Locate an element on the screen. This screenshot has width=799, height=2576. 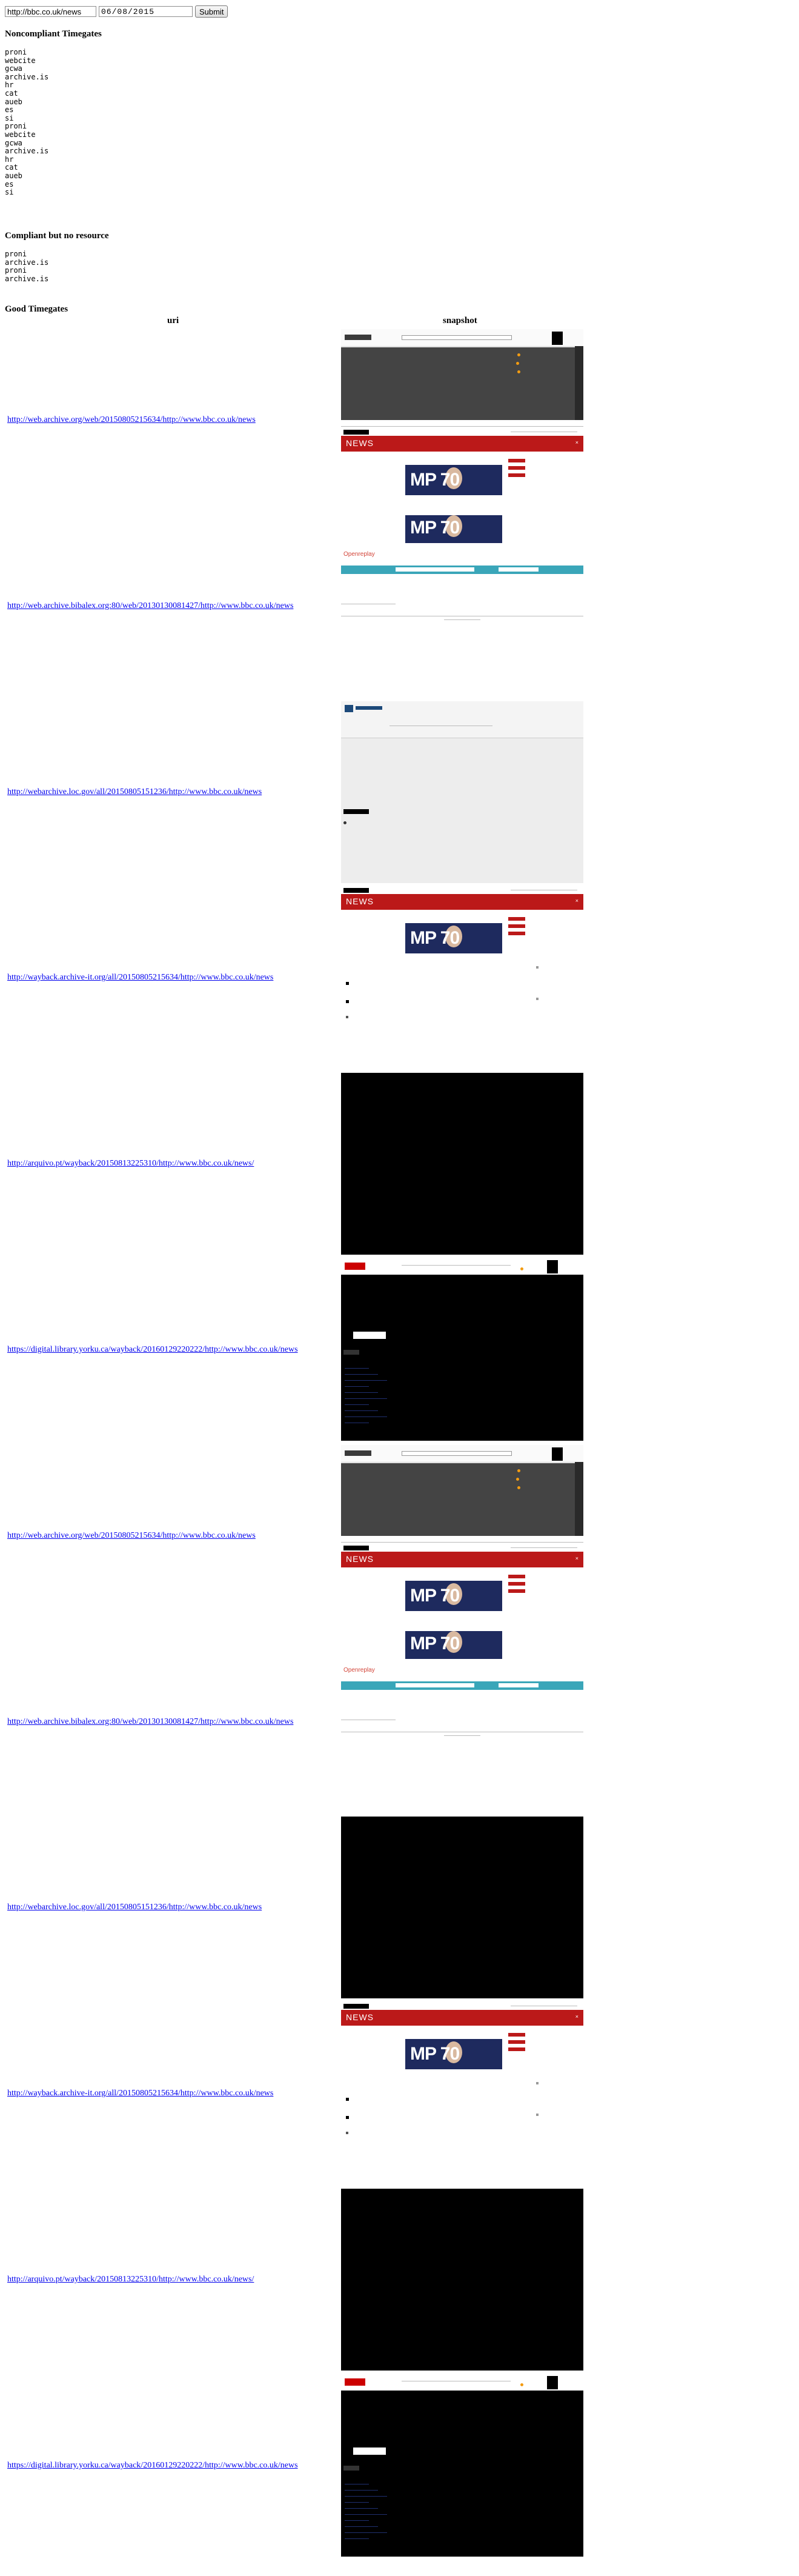
search-box is located at coordinates (369, 2451).